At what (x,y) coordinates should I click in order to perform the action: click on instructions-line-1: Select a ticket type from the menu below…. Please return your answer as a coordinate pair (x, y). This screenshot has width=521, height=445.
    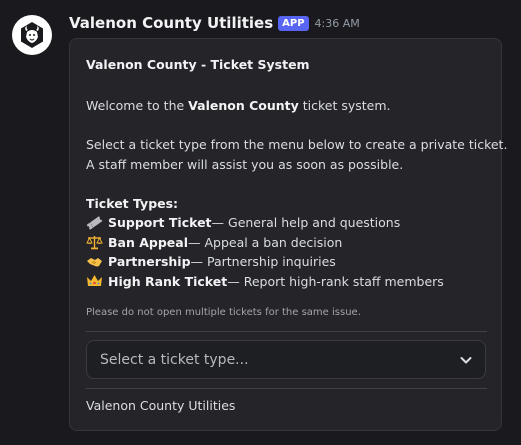
    Looking at the image, I should click on (297, 144).